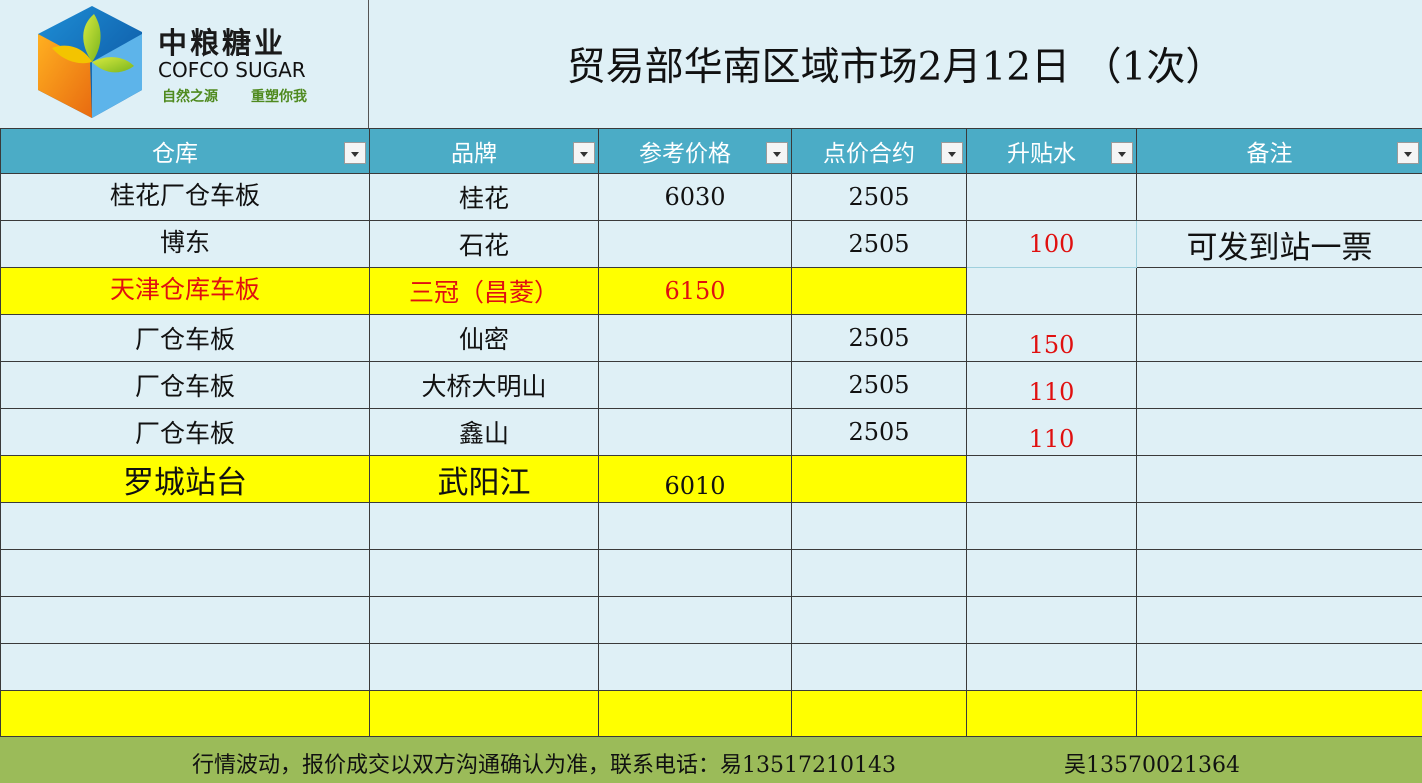 This screenshot has height=783, width=1422. Describe the element at coordinates (484, 432) in the screenshot. I see `cell-brand: 鑫山` at that location.